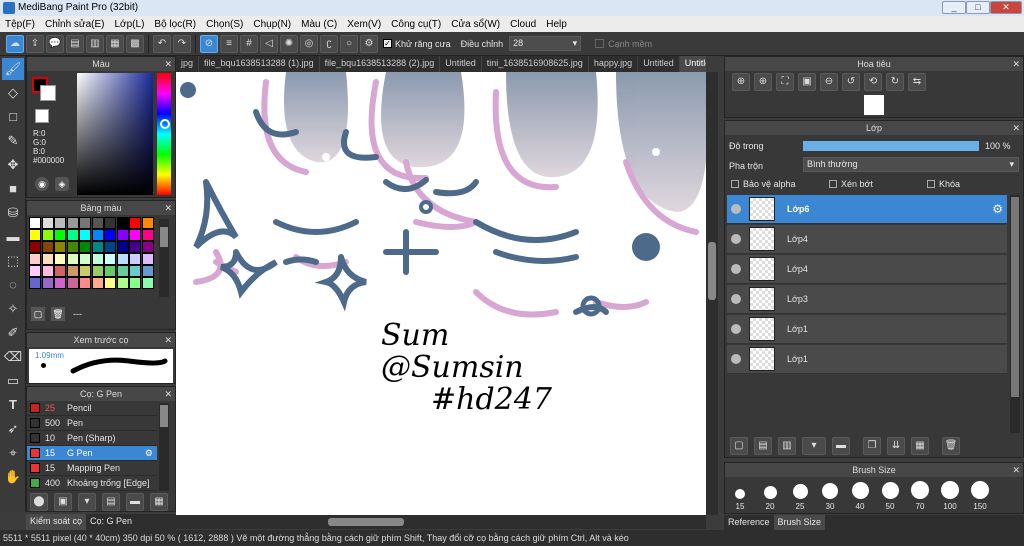 This screenshot has height=546, width=1024. What do you see at coordinates (13, 429) in the screenshot?
I see `operation-tool-icon: ➶` at bounding box center [13, 429].